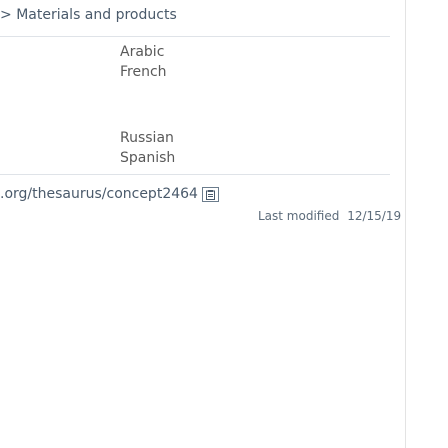 Image resolution: width=448 pixels, height=448 pixels. I want to click on language-list: Russian Spanish, so click(147, 148).